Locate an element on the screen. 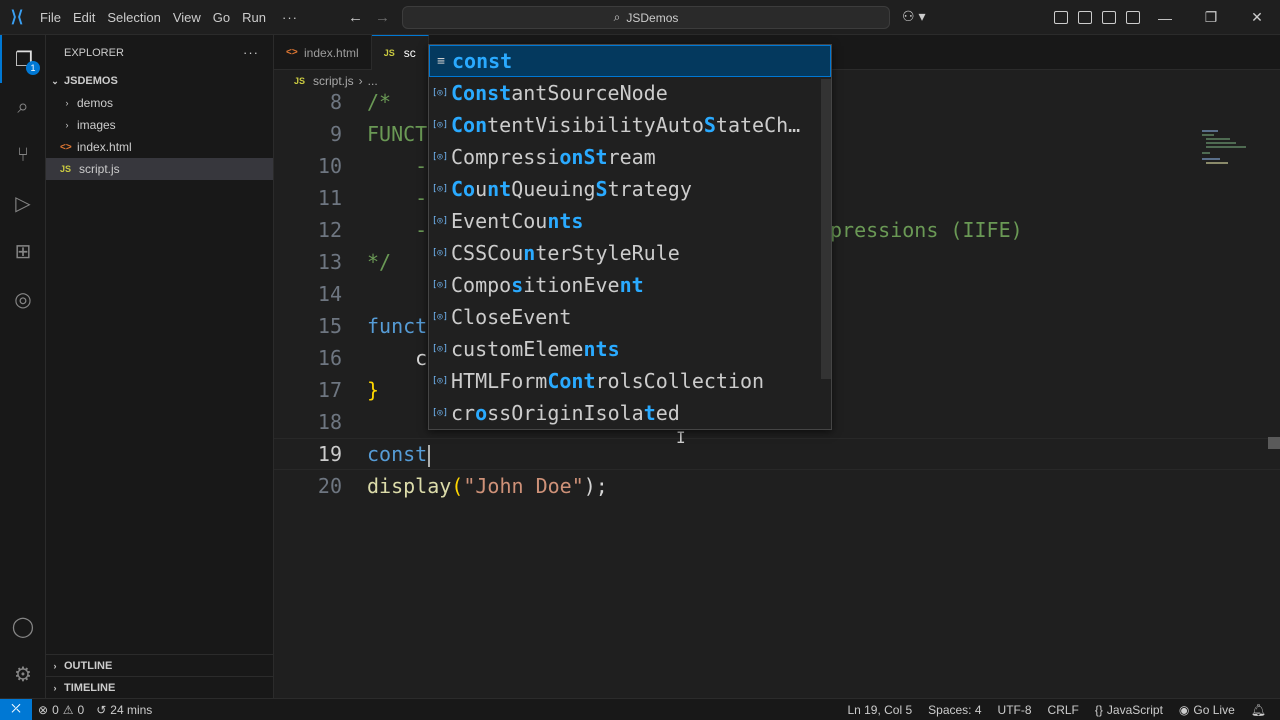 The height and width of the screenshot is (720, 1280). suggestion-text: Compo is located at coordinates (481, 285).